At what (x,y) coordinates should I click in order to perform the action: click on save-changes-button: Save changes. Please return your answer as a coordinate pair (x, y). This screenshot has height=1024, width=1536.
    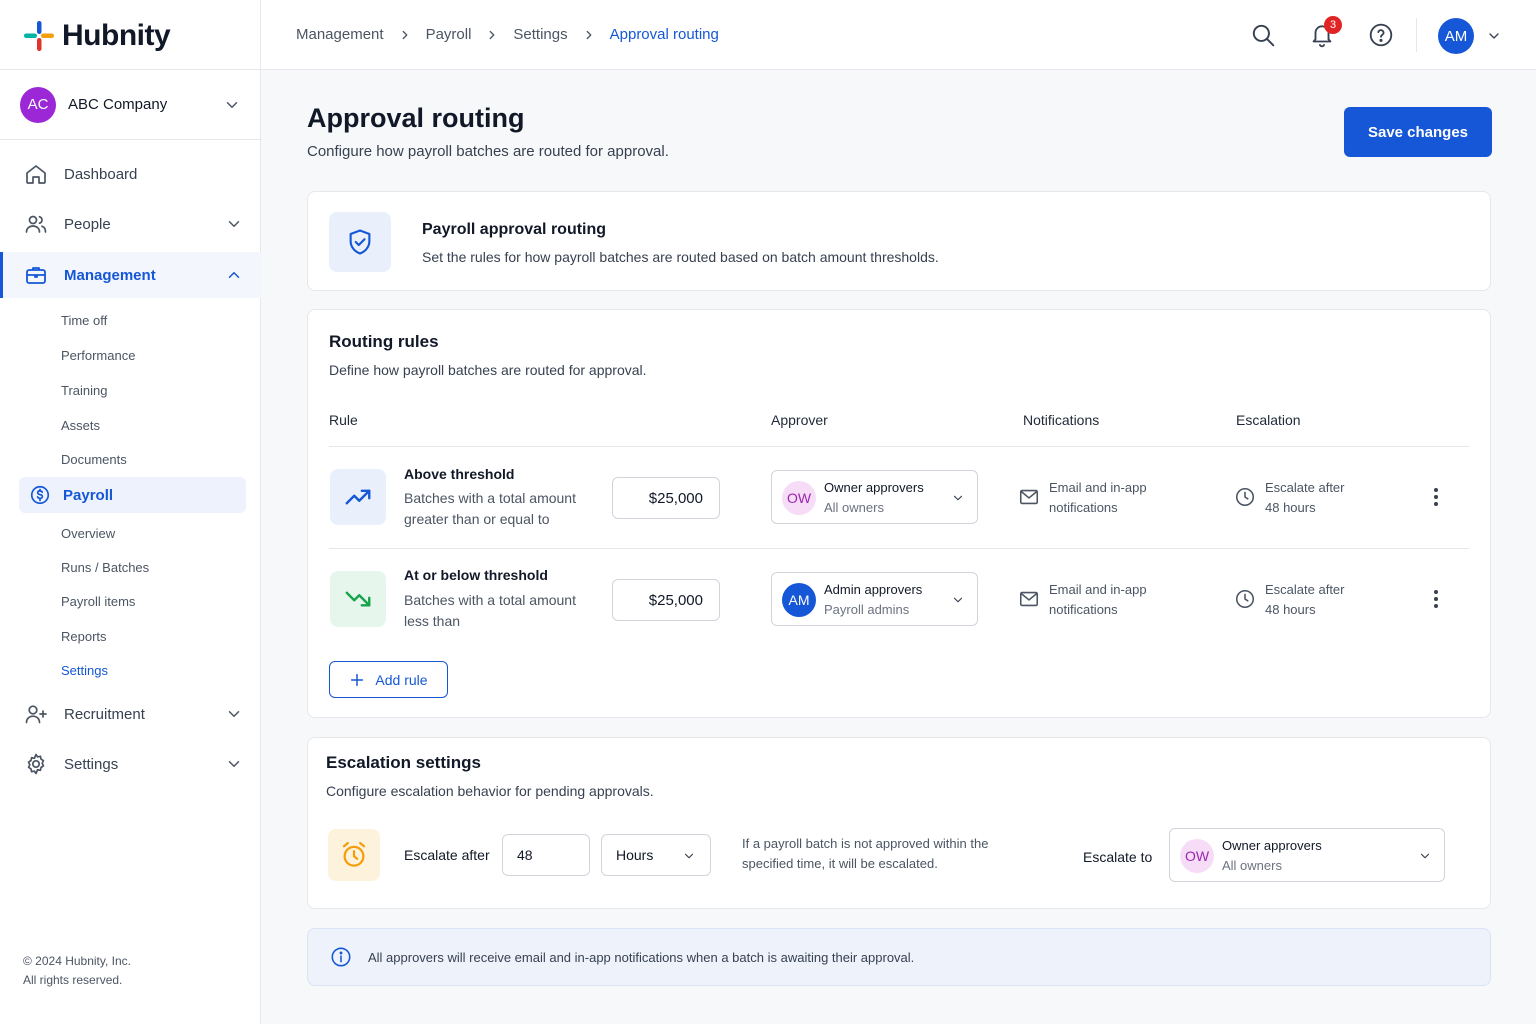
    Looking at the image, I should click on (1418, 132).